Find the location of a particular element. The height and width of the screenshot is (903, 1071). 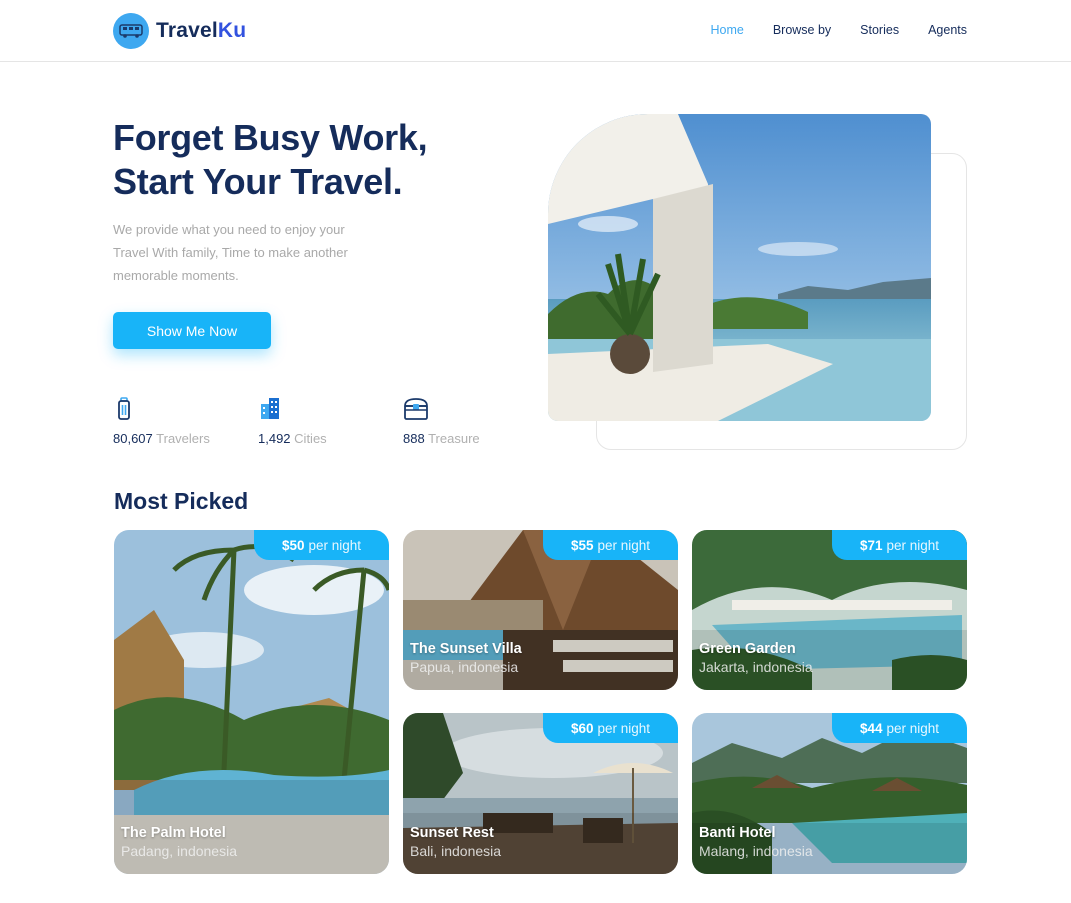

property-card-sunset-rest: $60 per night Sunset Rest Bali, indonesia is located at coordinates (540, 793).